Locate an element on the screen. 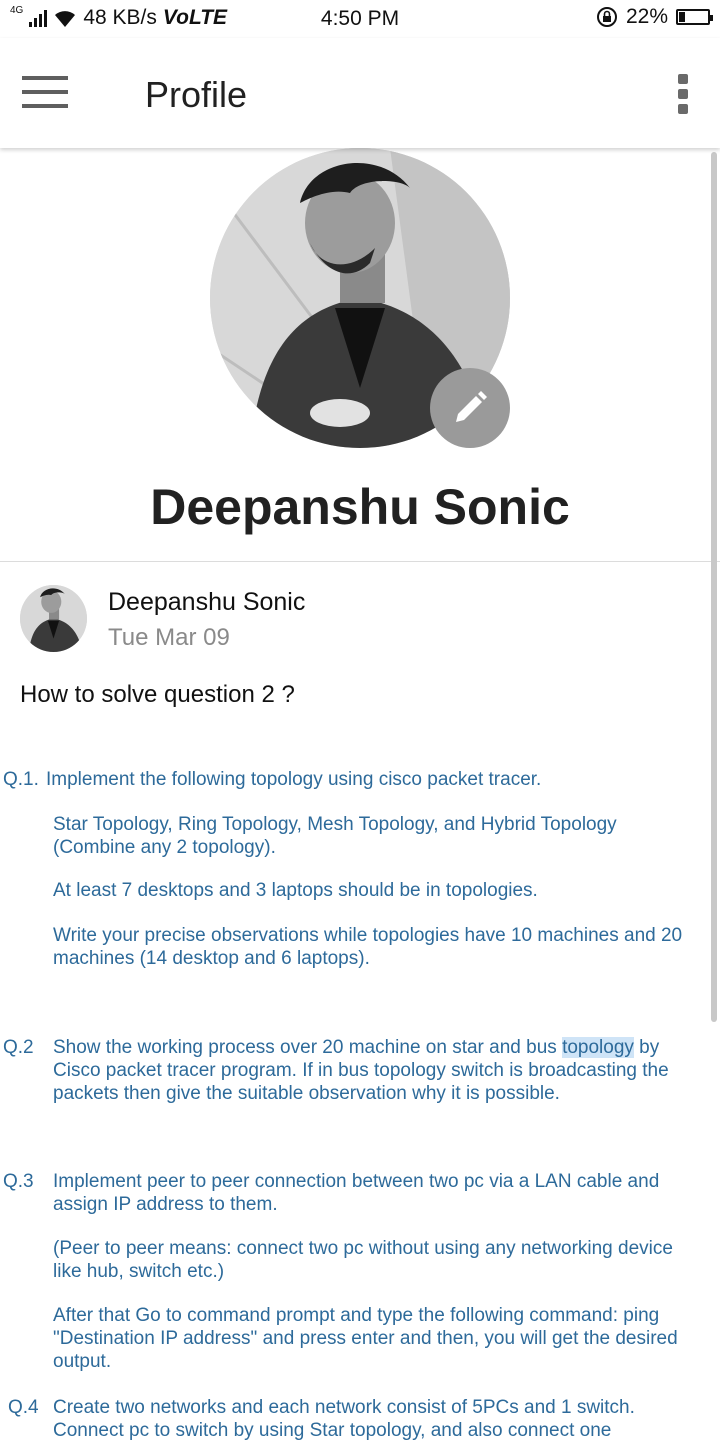 The image size is (720, 1440). profile-name: Deepanshu Sonic is located at coordinates (360, 507).